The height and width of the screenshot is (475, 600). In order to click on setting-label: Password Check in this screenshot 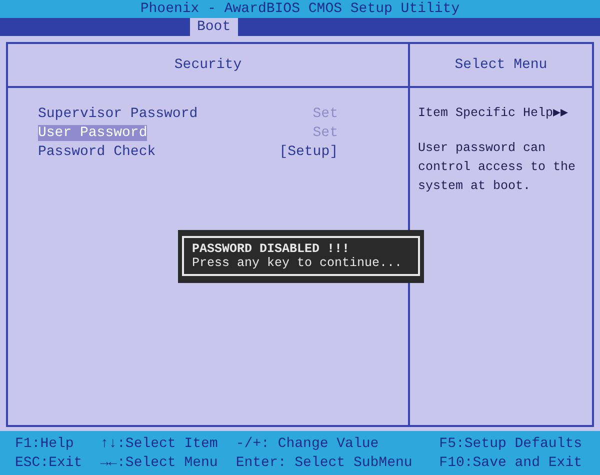, I will do `click(97, 152)`.